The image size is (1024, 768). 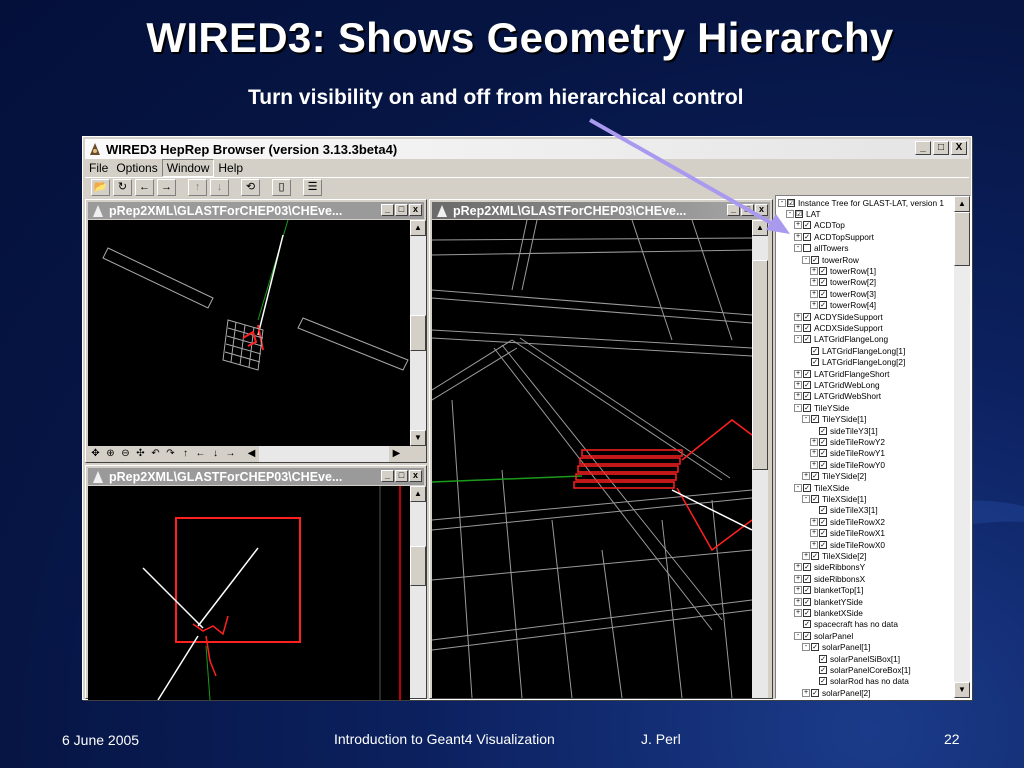 What do you see at coordinates (661, 739) in the screenshot?
I see `footer-author: J. Perl` at bounding box center [661, 739].